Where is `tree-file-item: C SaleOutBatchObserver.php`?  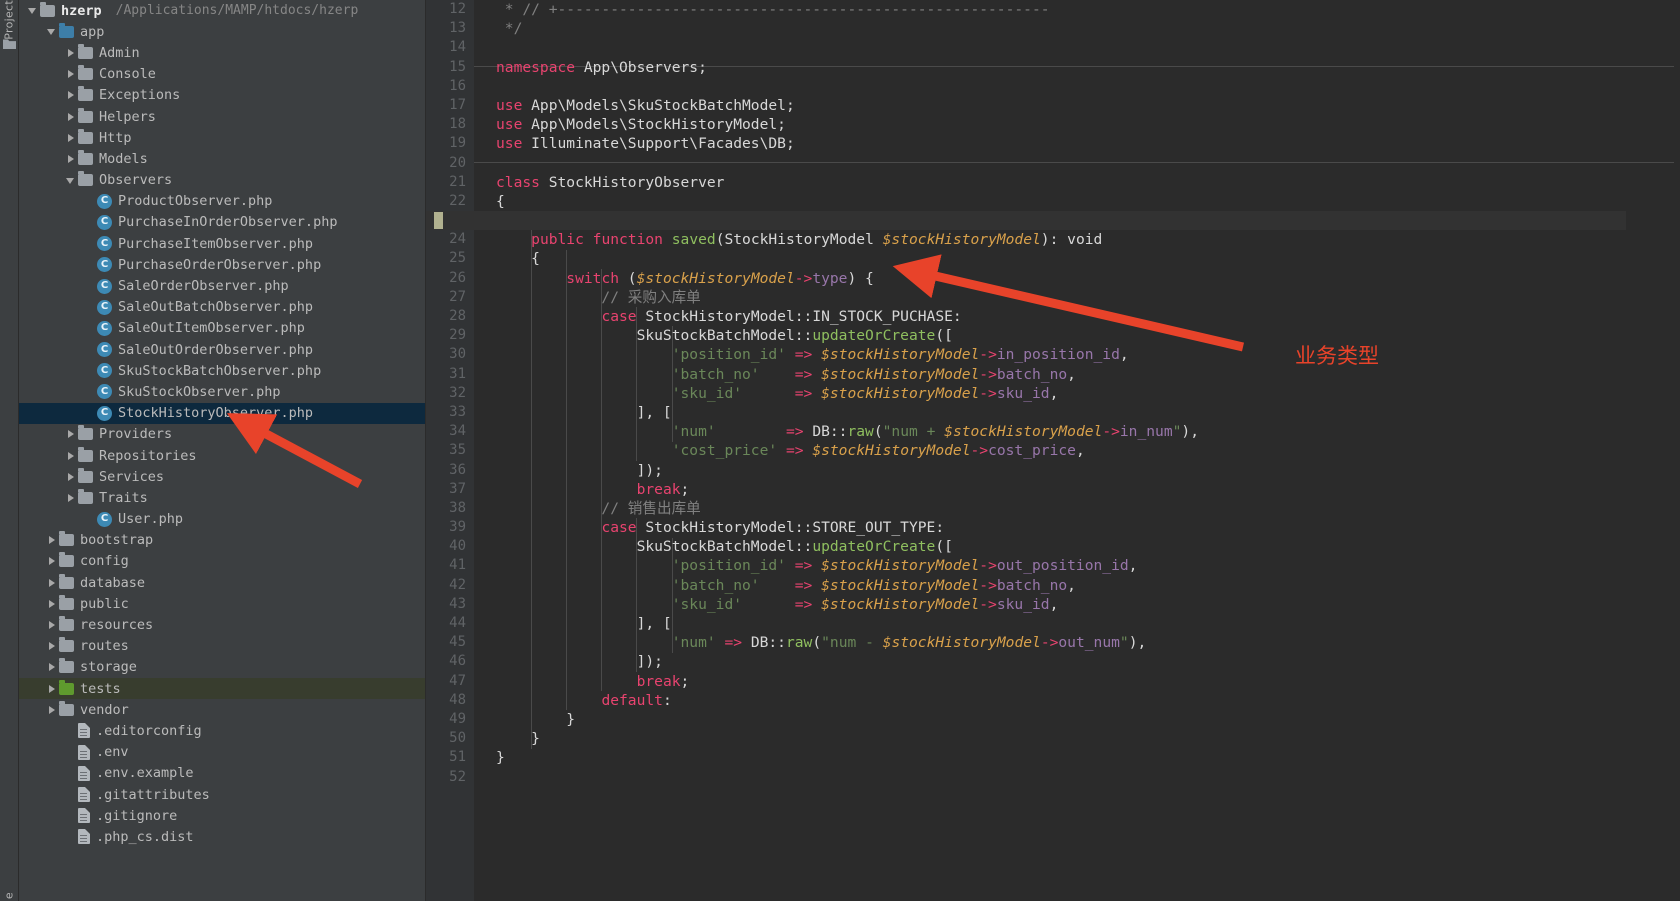 tree-file-item: C SaleOutBatchObserver.php is located at coordinates (222, 307).